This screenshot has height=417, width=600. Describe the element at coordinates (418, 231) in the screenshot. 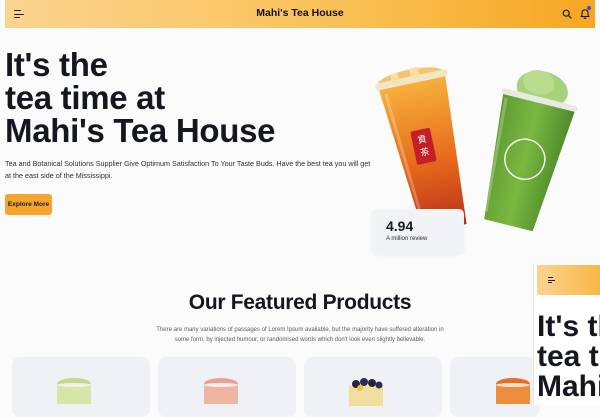

I see `rating-card: 4.94 A million review` at that location.